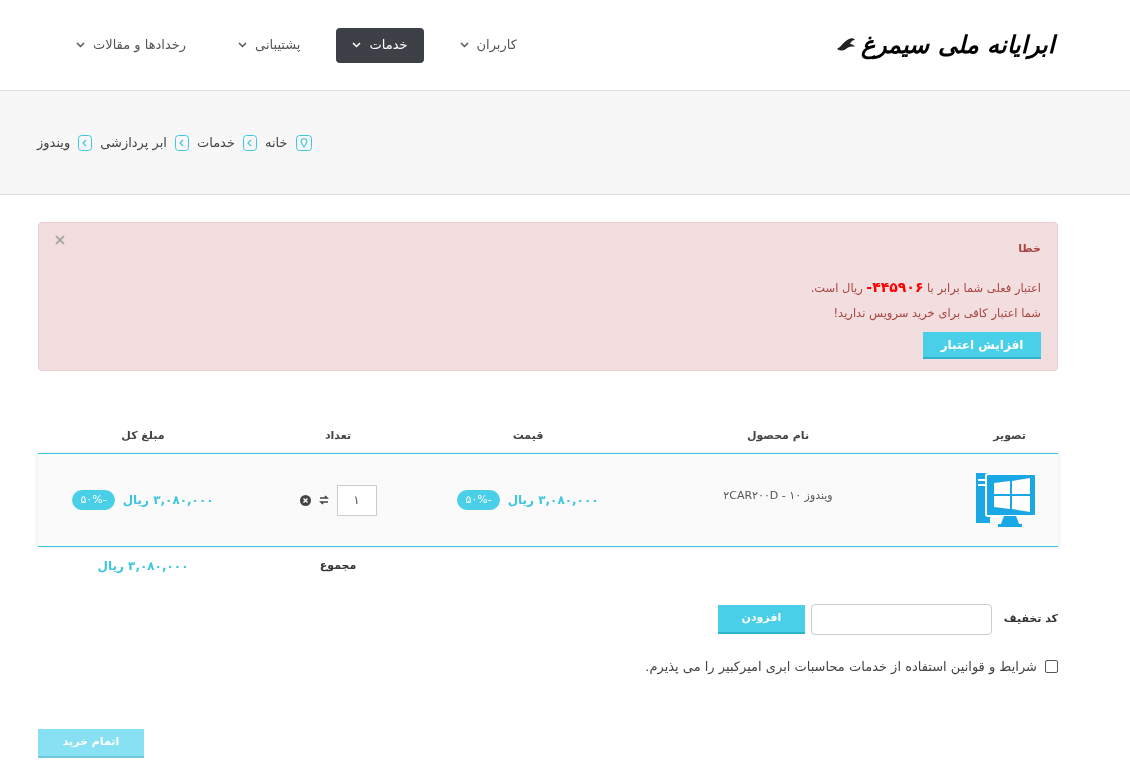 The image size is (1130, 771). I want to click on breadcrumb-link: خانه, so click(276, 142).